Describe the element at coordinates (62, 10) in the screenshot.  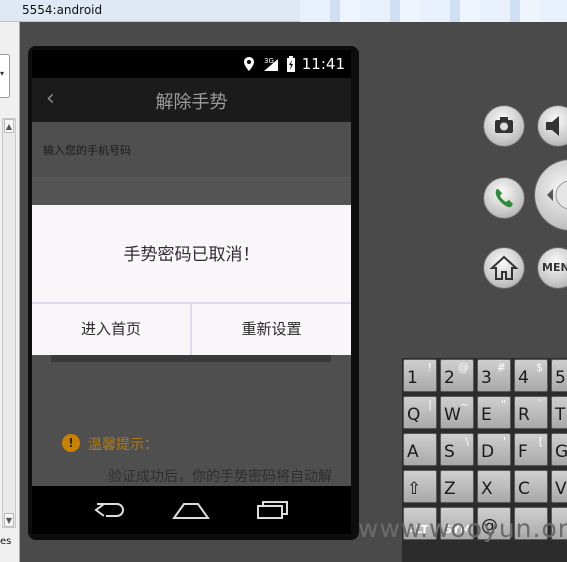
I see `window-title: 5554:android` at that location.